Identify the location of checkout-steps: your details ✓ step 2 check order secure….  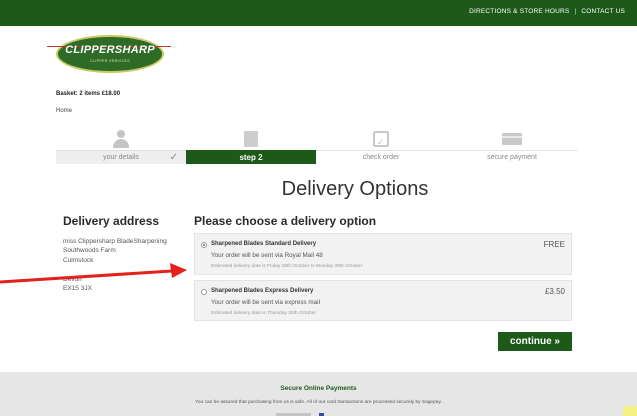
(317, 146).